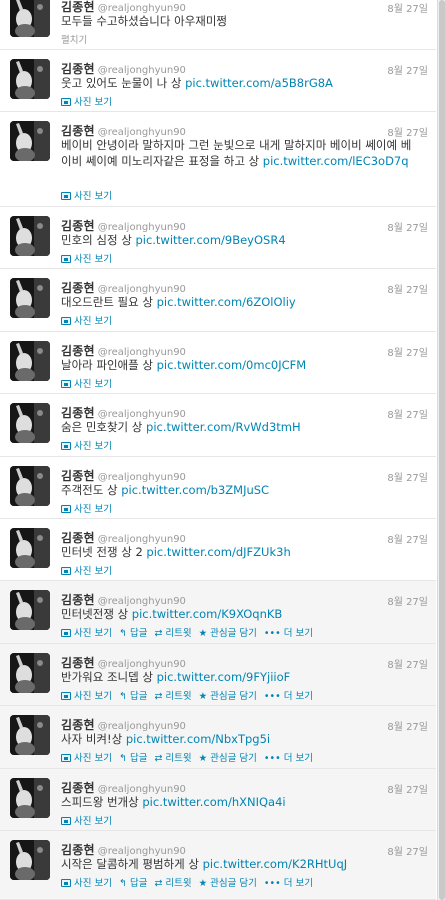 The image size is (445, 900). I want to click on expand-link: 펼치기, so click(74, 39).